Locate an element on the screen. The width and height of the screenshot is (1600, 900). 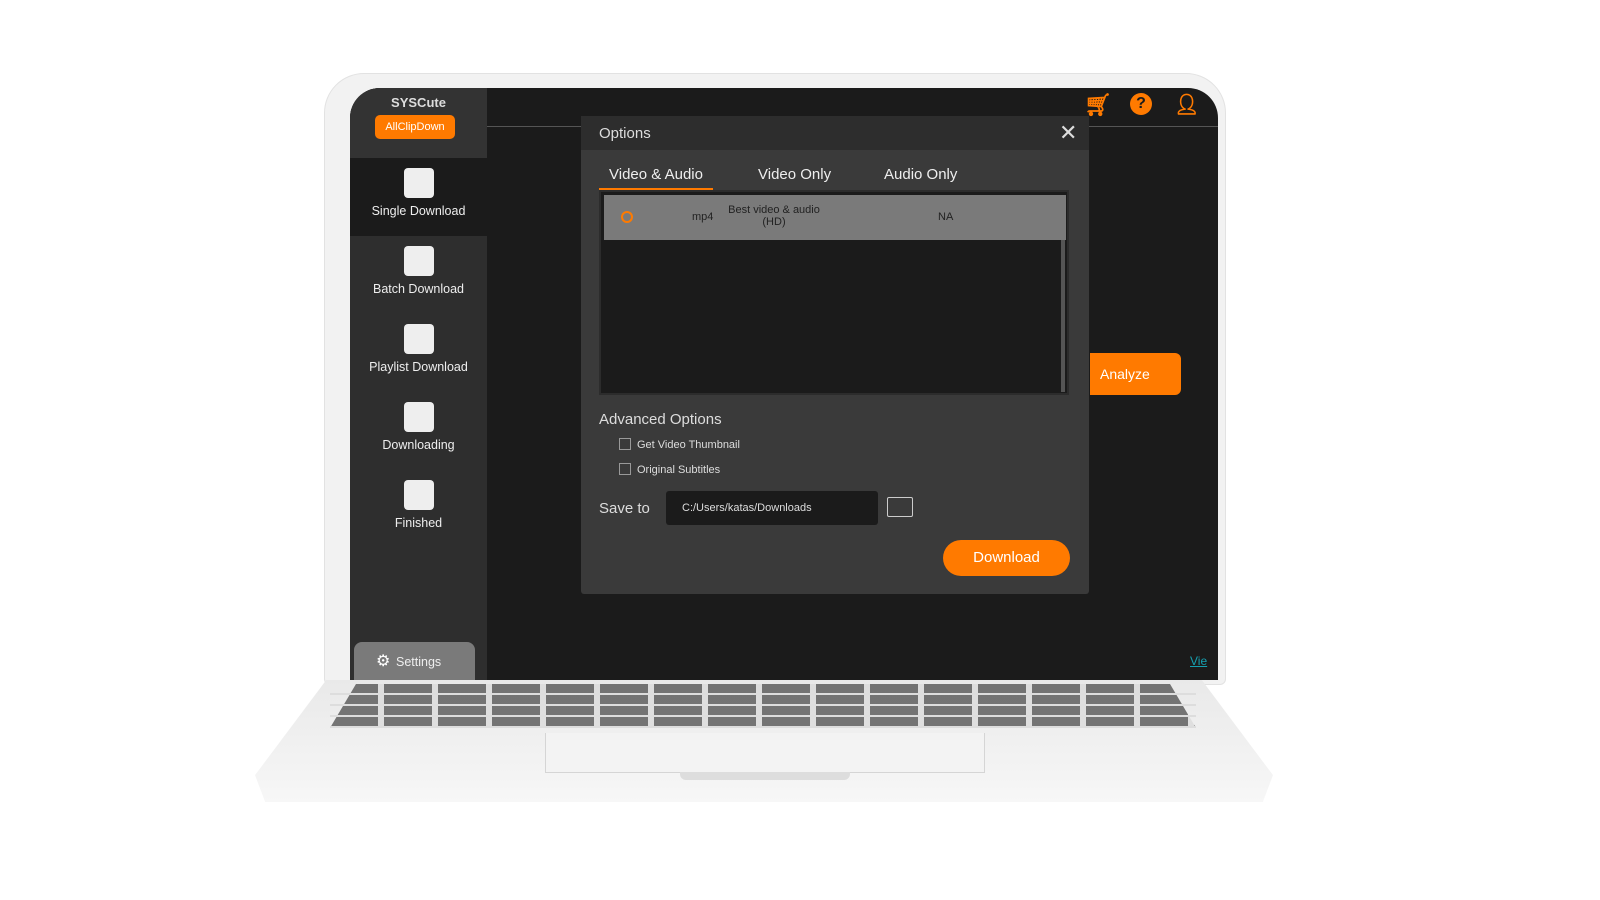
brand-area: SYSCute AllClipDown is located at coordinates (418, 123).